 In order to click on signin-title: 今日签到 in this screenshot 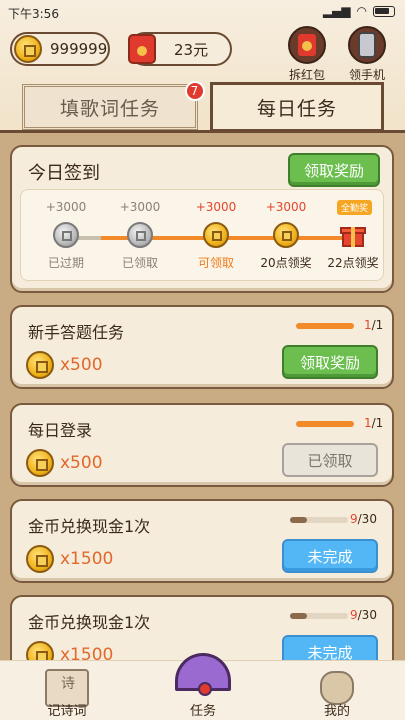, I will do `click(64, 173)`.